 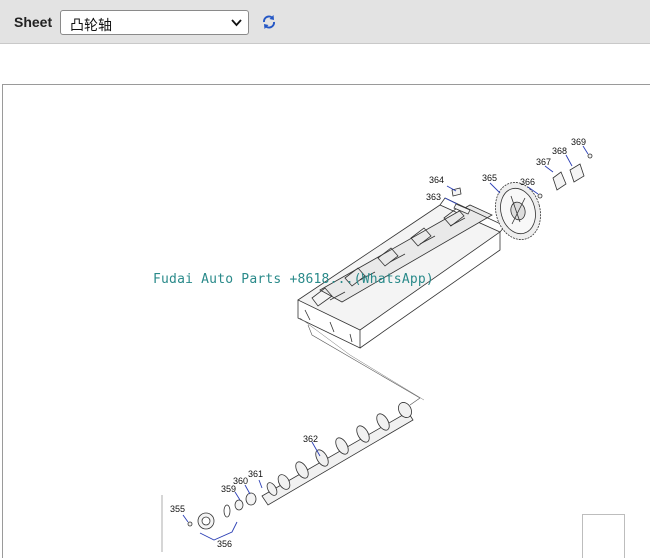 What do you see at coordinates (255, 474) in the screenshot?
I see `callout-361: 361` at bounding box center [255, 474].